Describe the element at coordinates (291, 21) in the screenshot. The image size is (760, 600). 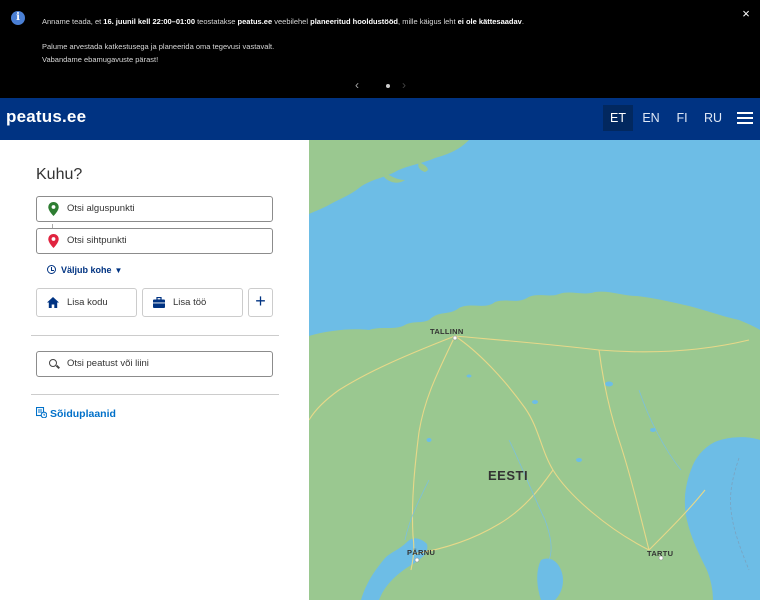
I see `notice-text: veebilehel` at that location.